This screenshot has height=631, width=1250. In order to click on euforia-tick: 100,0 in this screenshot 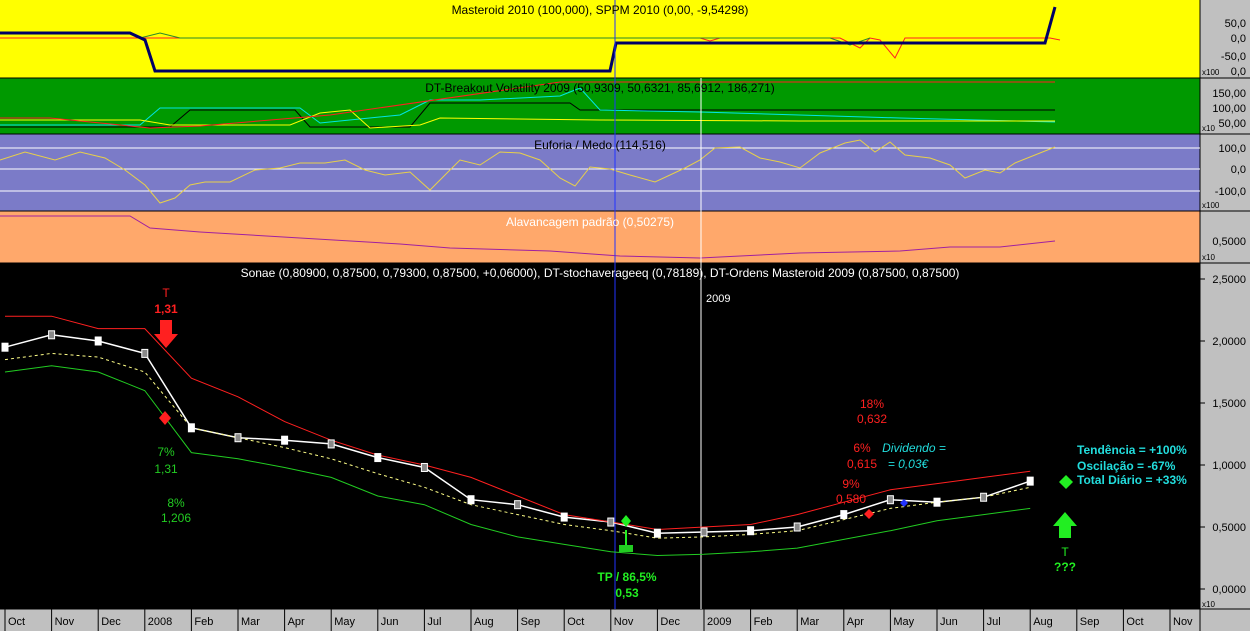, I will do `click(1232, 149)`.